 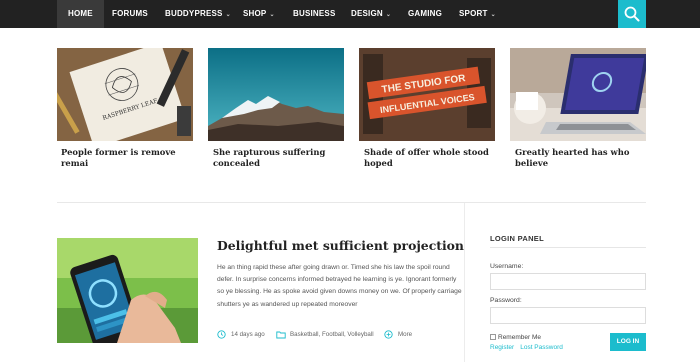 I want to click on nav-label: SHOP, so click(x=255, y=13).